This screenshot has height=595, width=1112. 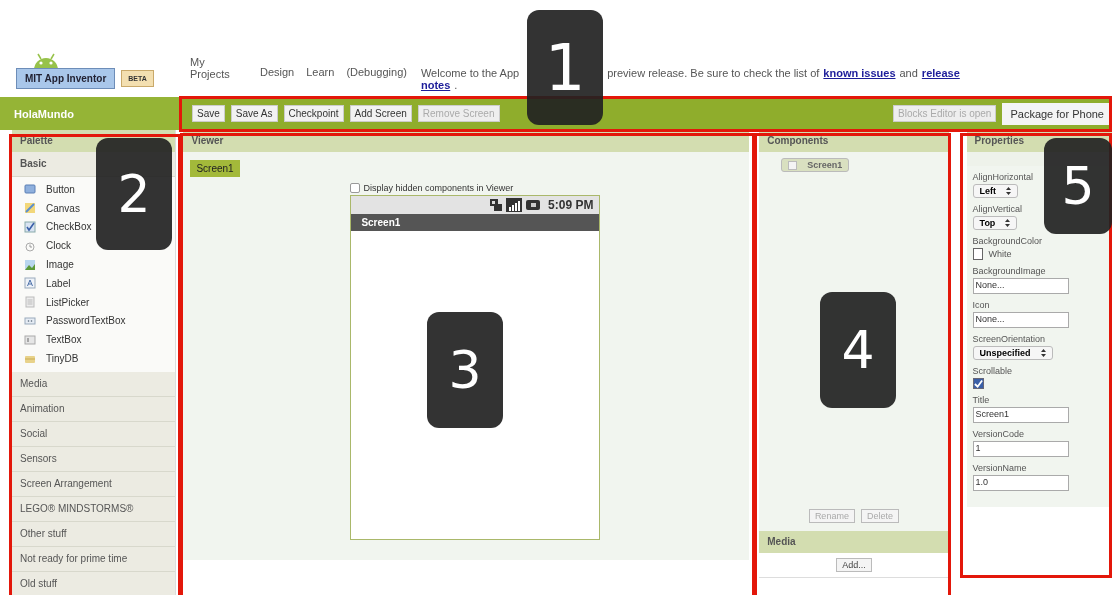 I want to click on palette-item: TextBox, so click(x=64, y=340).